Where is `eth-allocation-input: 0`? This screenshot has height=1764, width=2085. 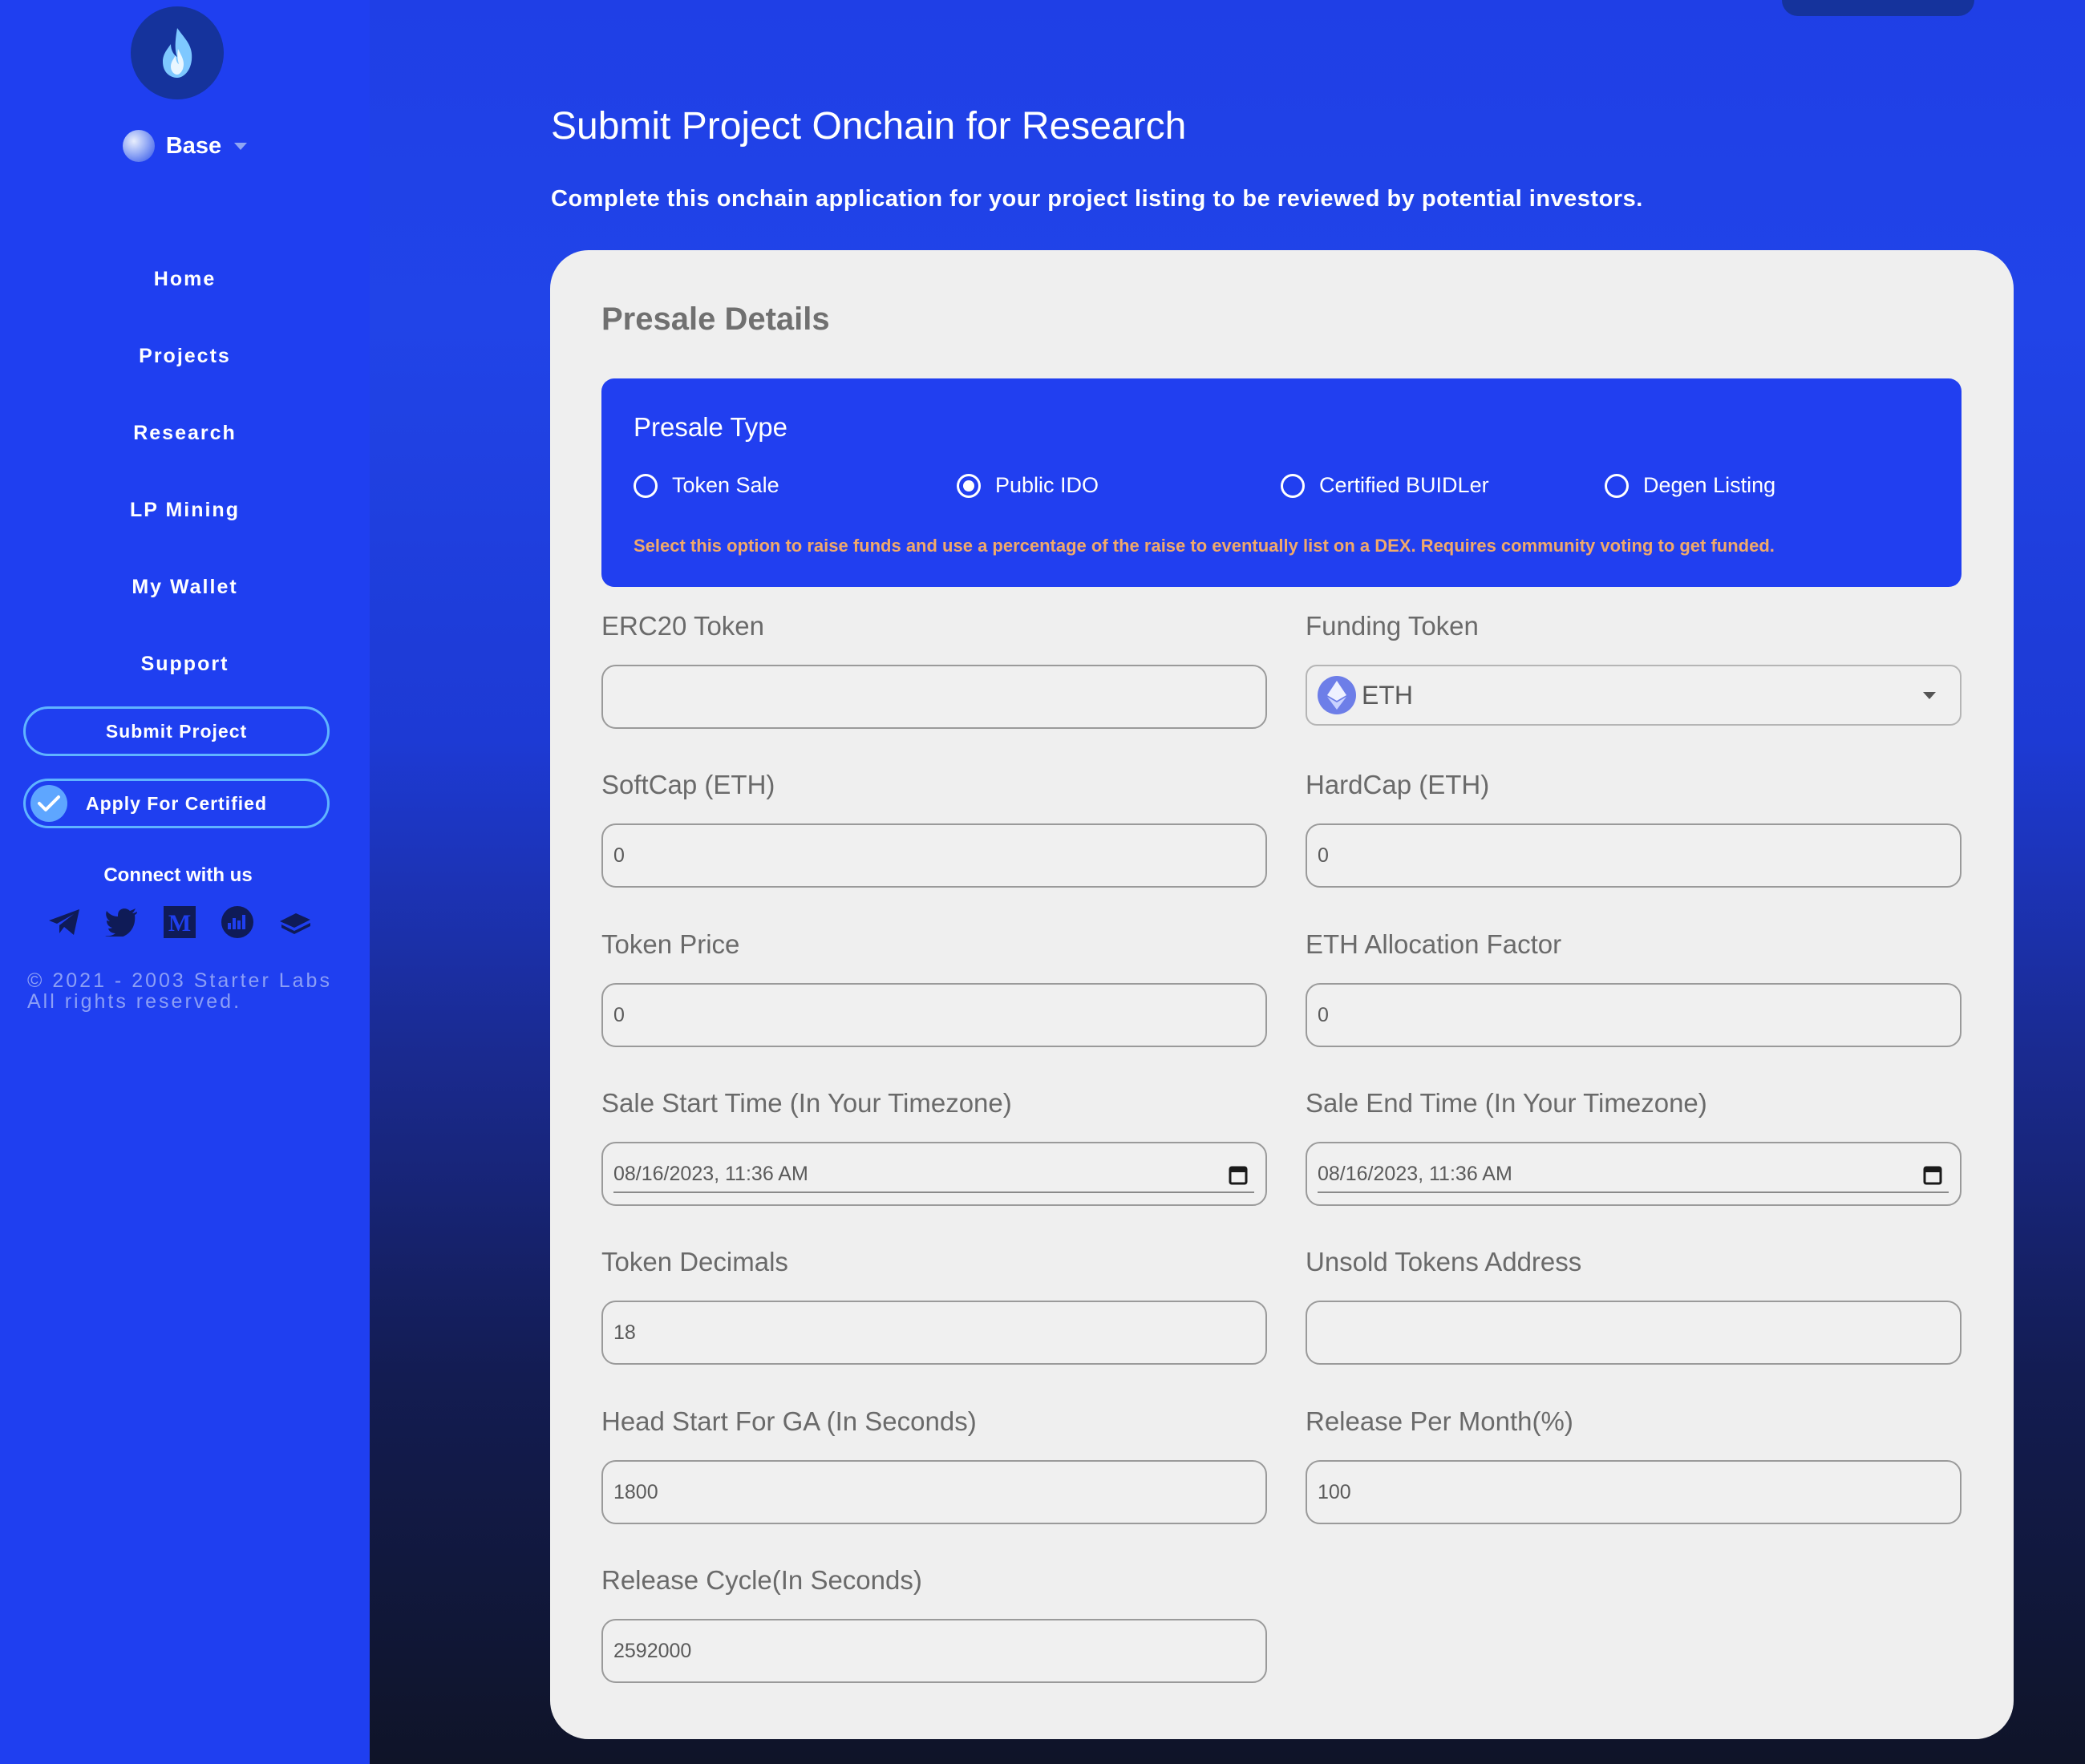
eth-allocation-input: 0 is located at coordinates (1634, 1015).